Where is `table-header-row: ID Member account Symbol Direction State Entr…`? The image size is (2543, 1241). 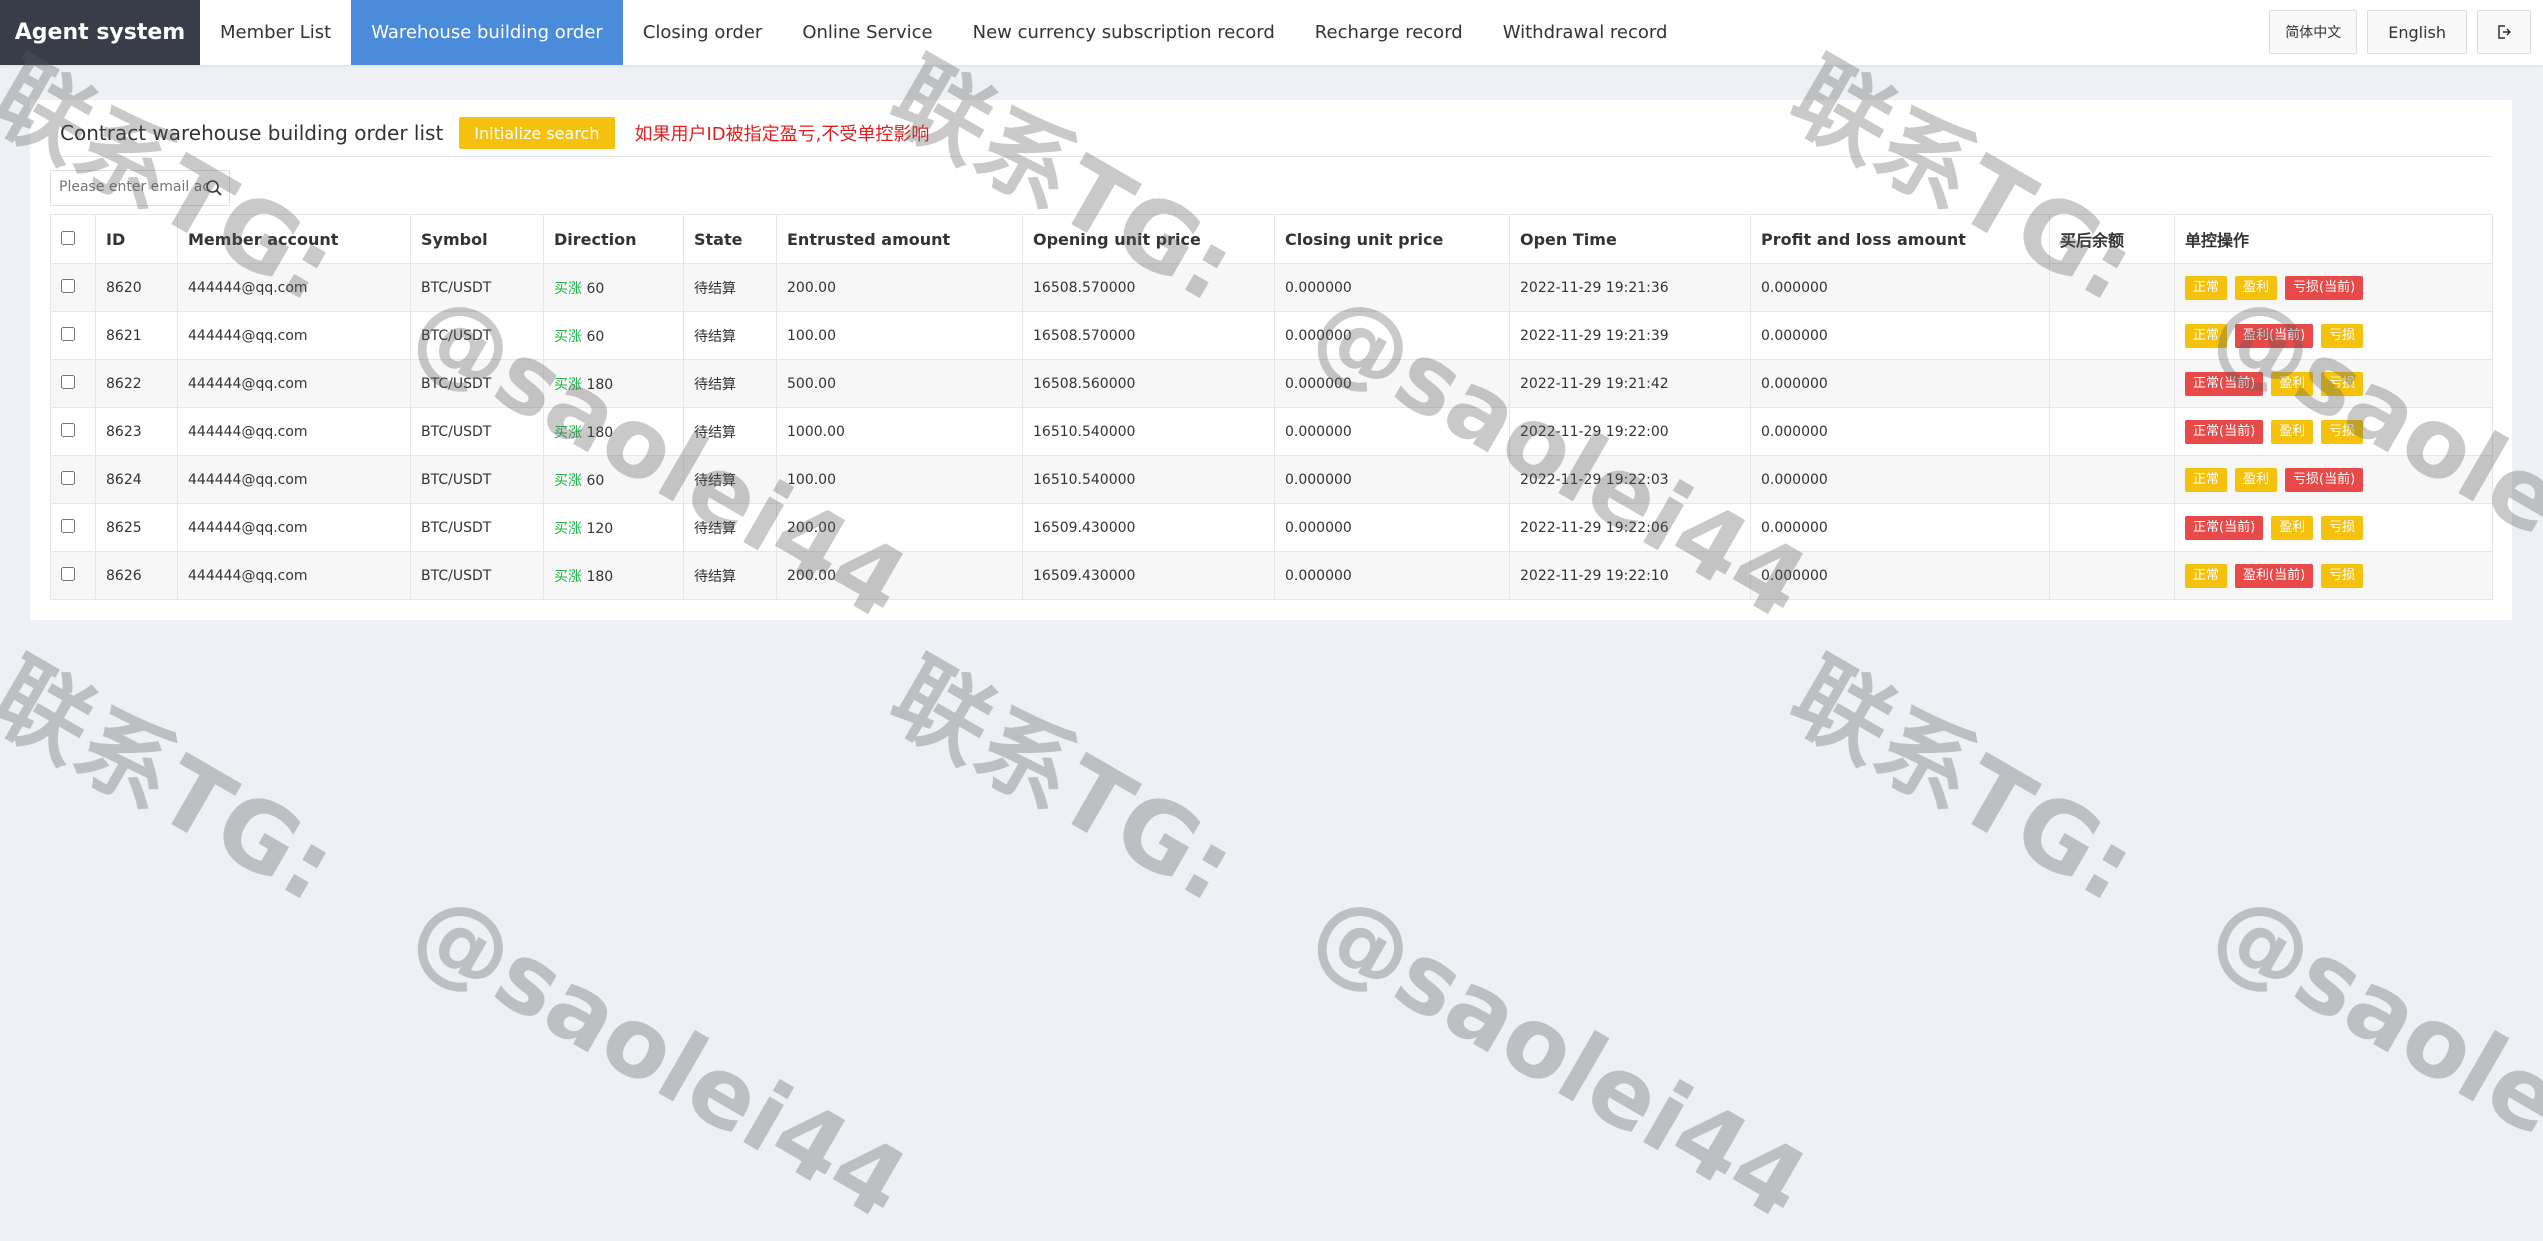
table-header-row: ID Member account Symbol Direction State Entr… is located at coordinates (1271, 239).